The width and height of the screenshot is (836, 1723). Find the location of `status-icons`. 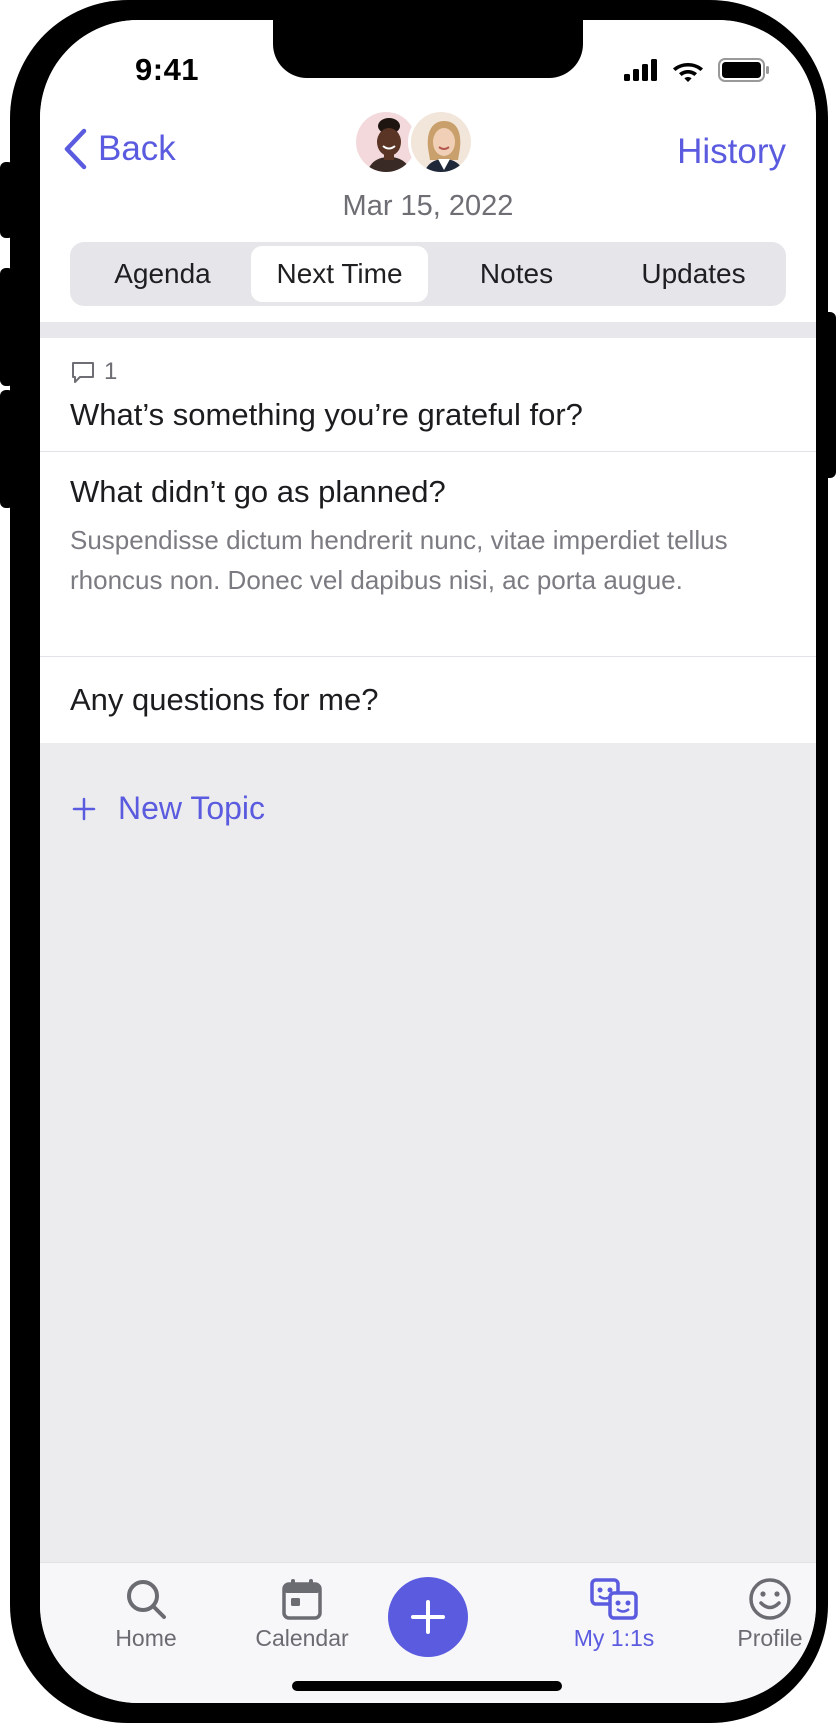

status-icons is located at coordinates (697, 70).